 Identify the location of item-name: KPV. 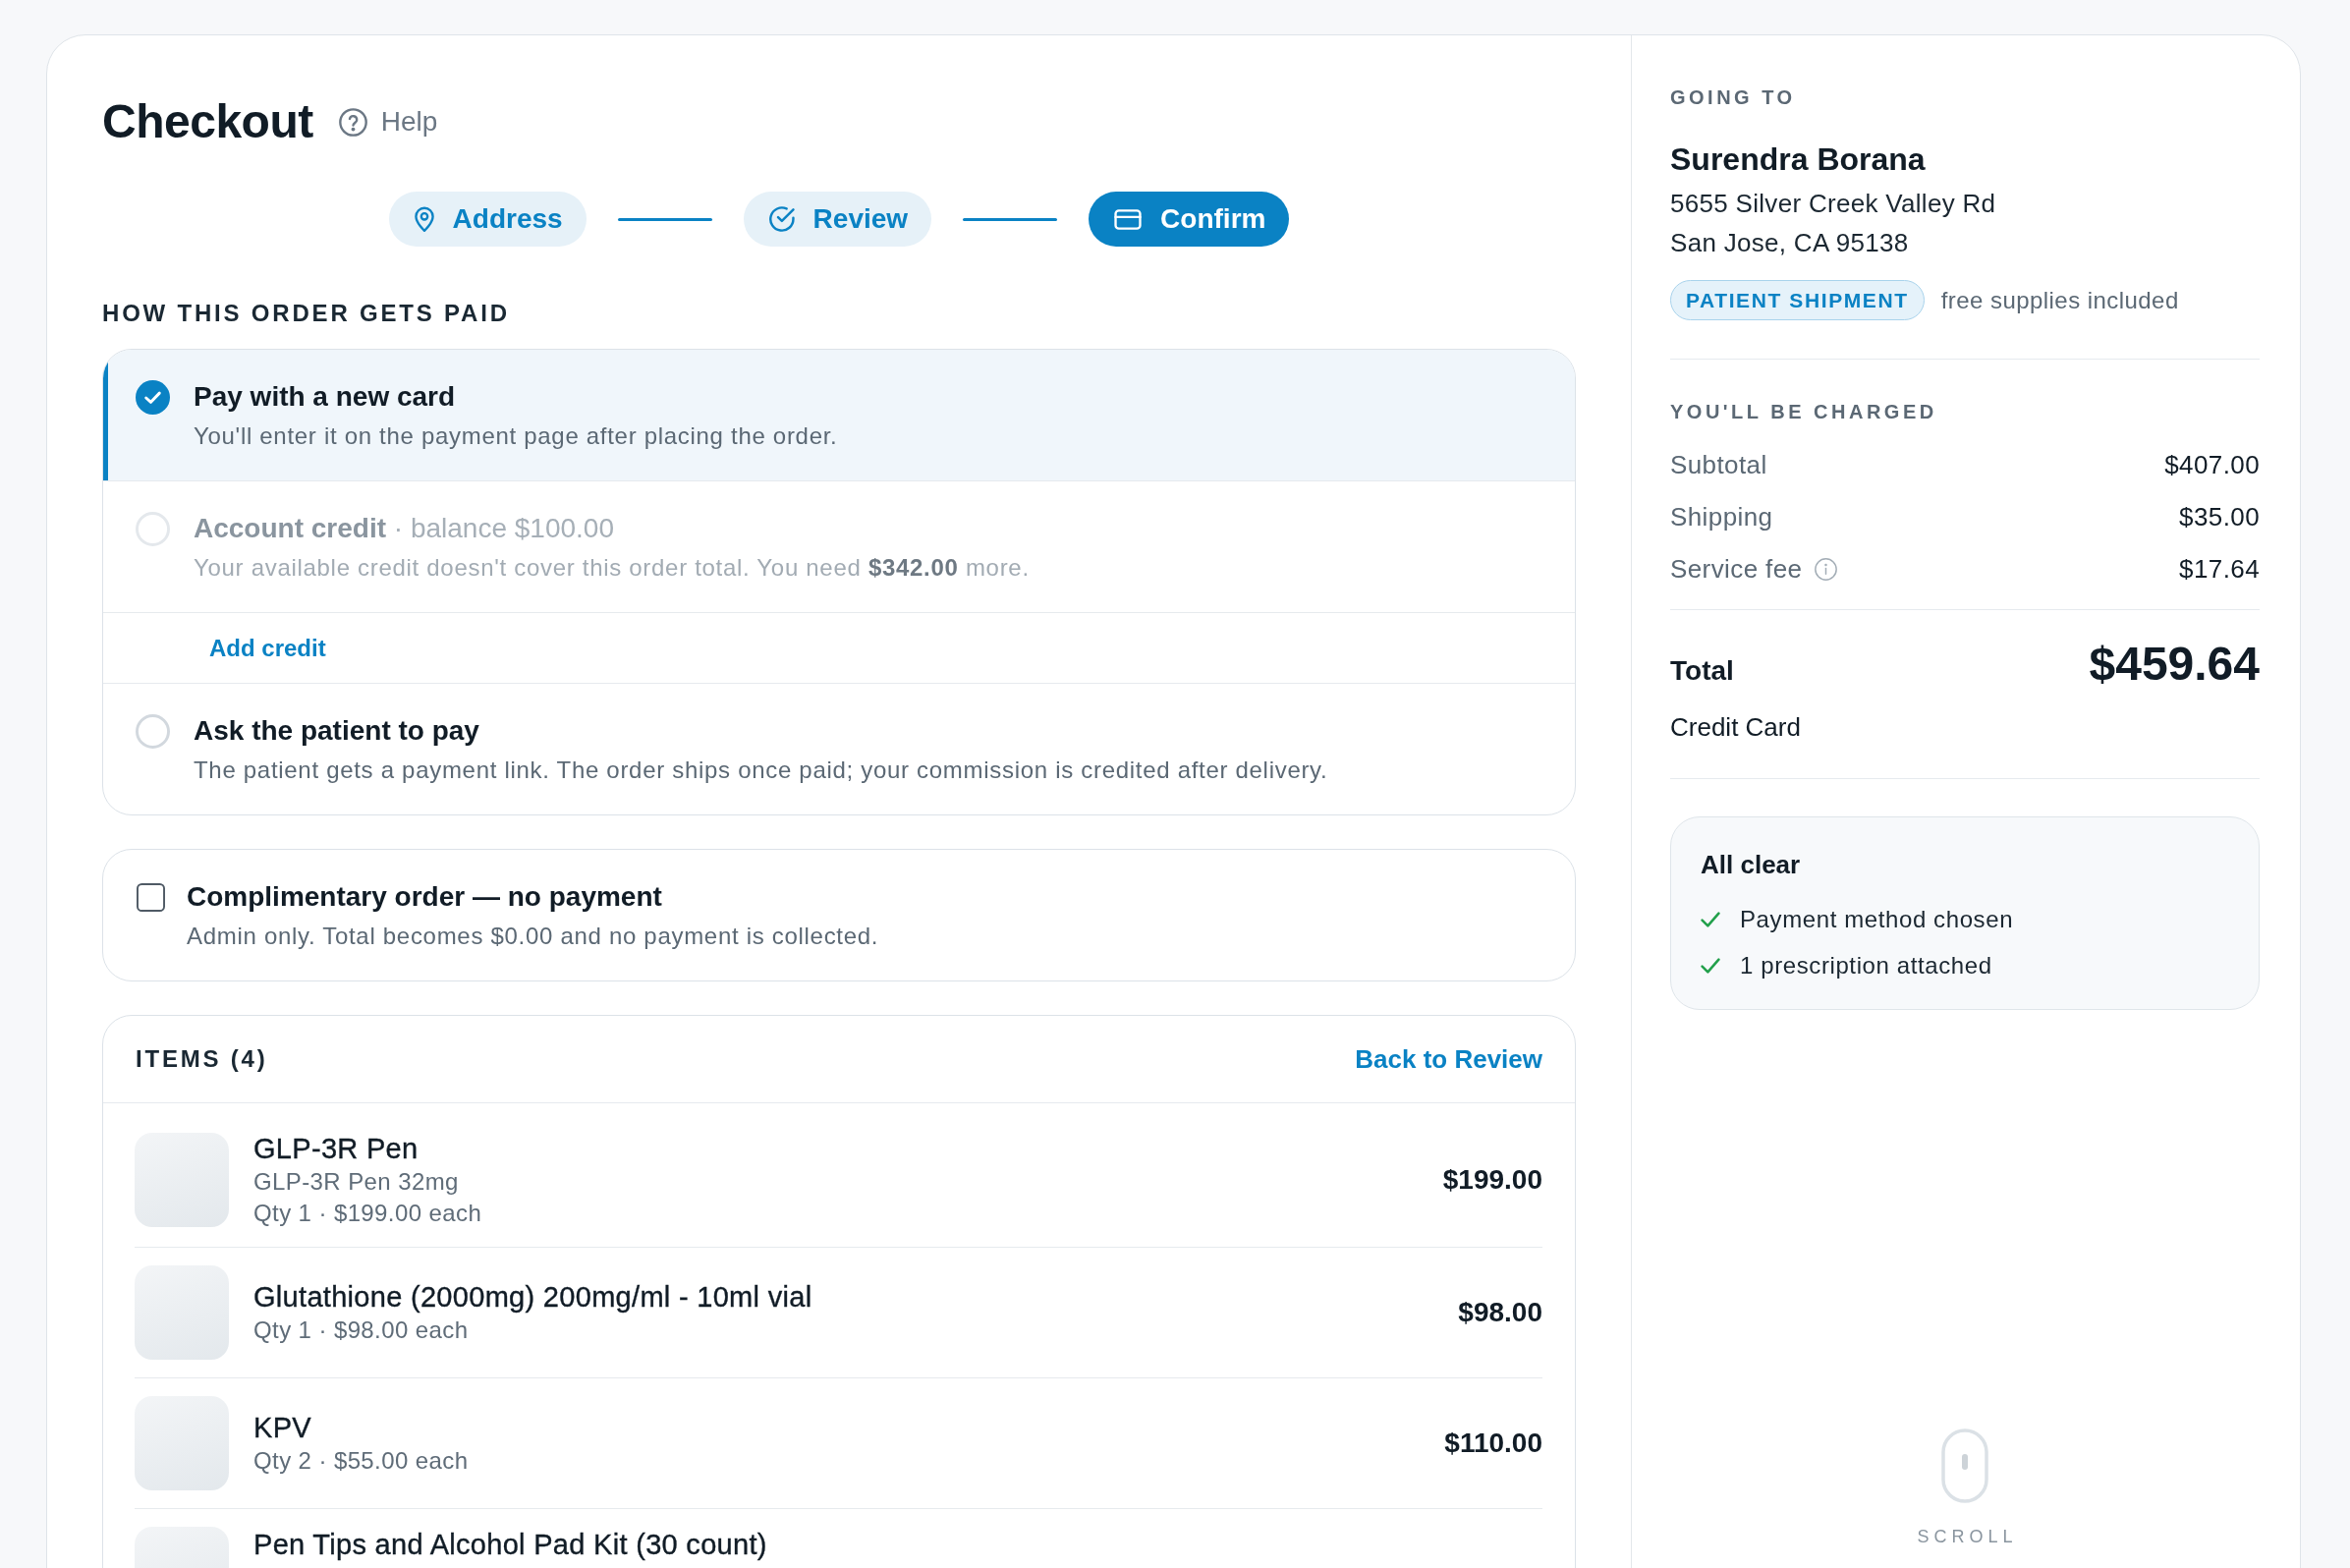
(282, 1428).